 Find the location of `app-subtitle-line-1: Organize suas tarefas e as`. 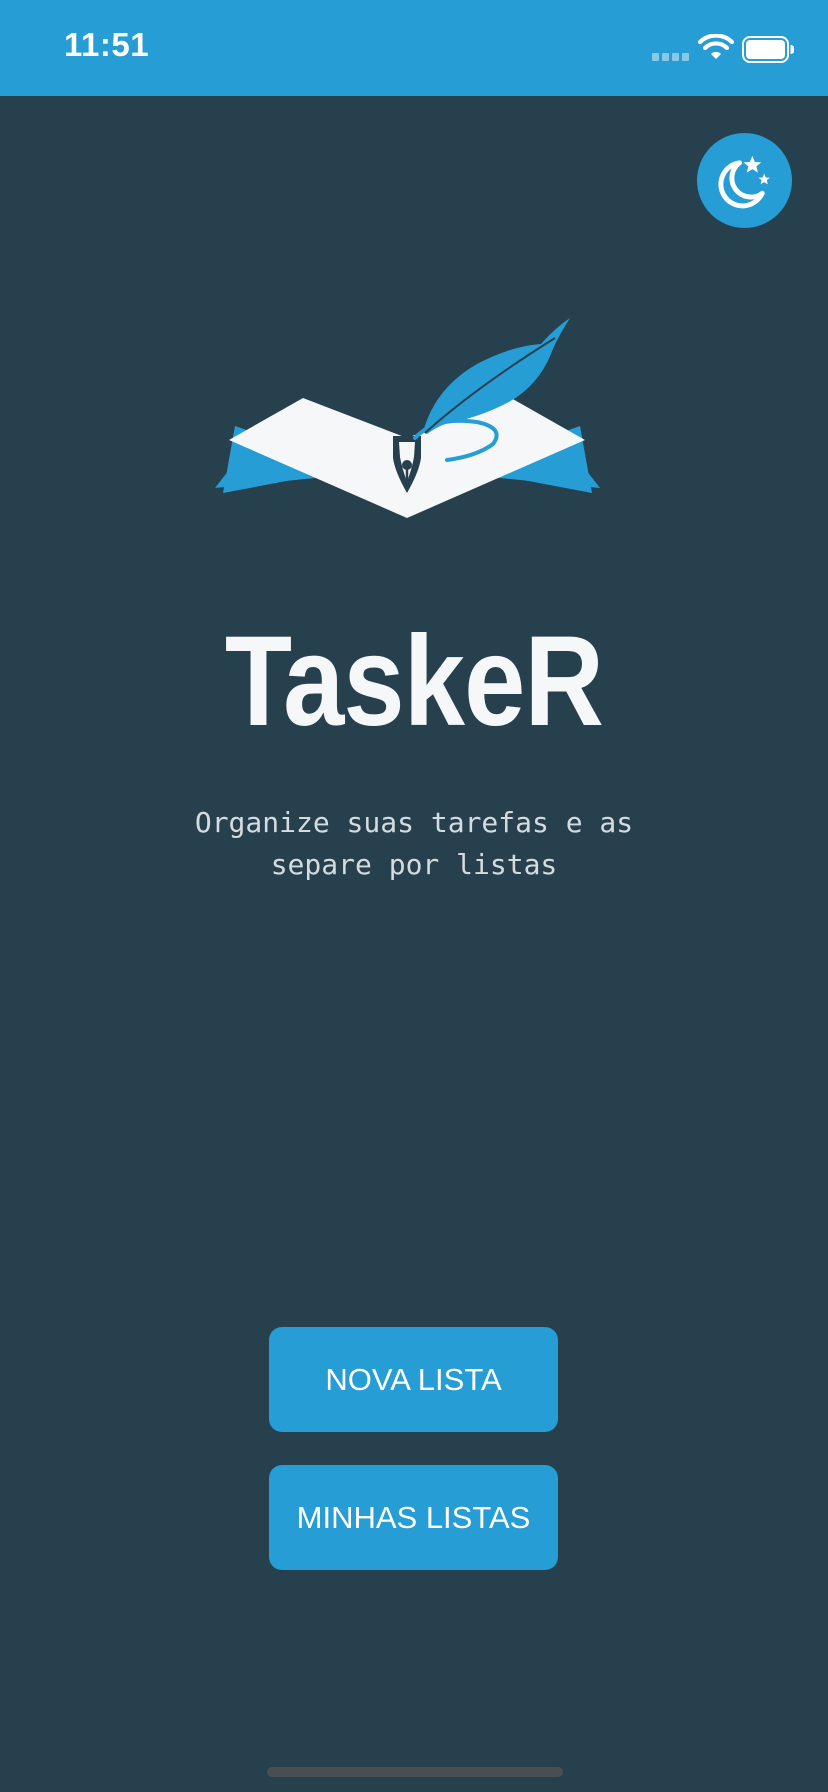

app-subtitle-line-1: Organize suas tarefas e as is located at coordinates (414, 822).